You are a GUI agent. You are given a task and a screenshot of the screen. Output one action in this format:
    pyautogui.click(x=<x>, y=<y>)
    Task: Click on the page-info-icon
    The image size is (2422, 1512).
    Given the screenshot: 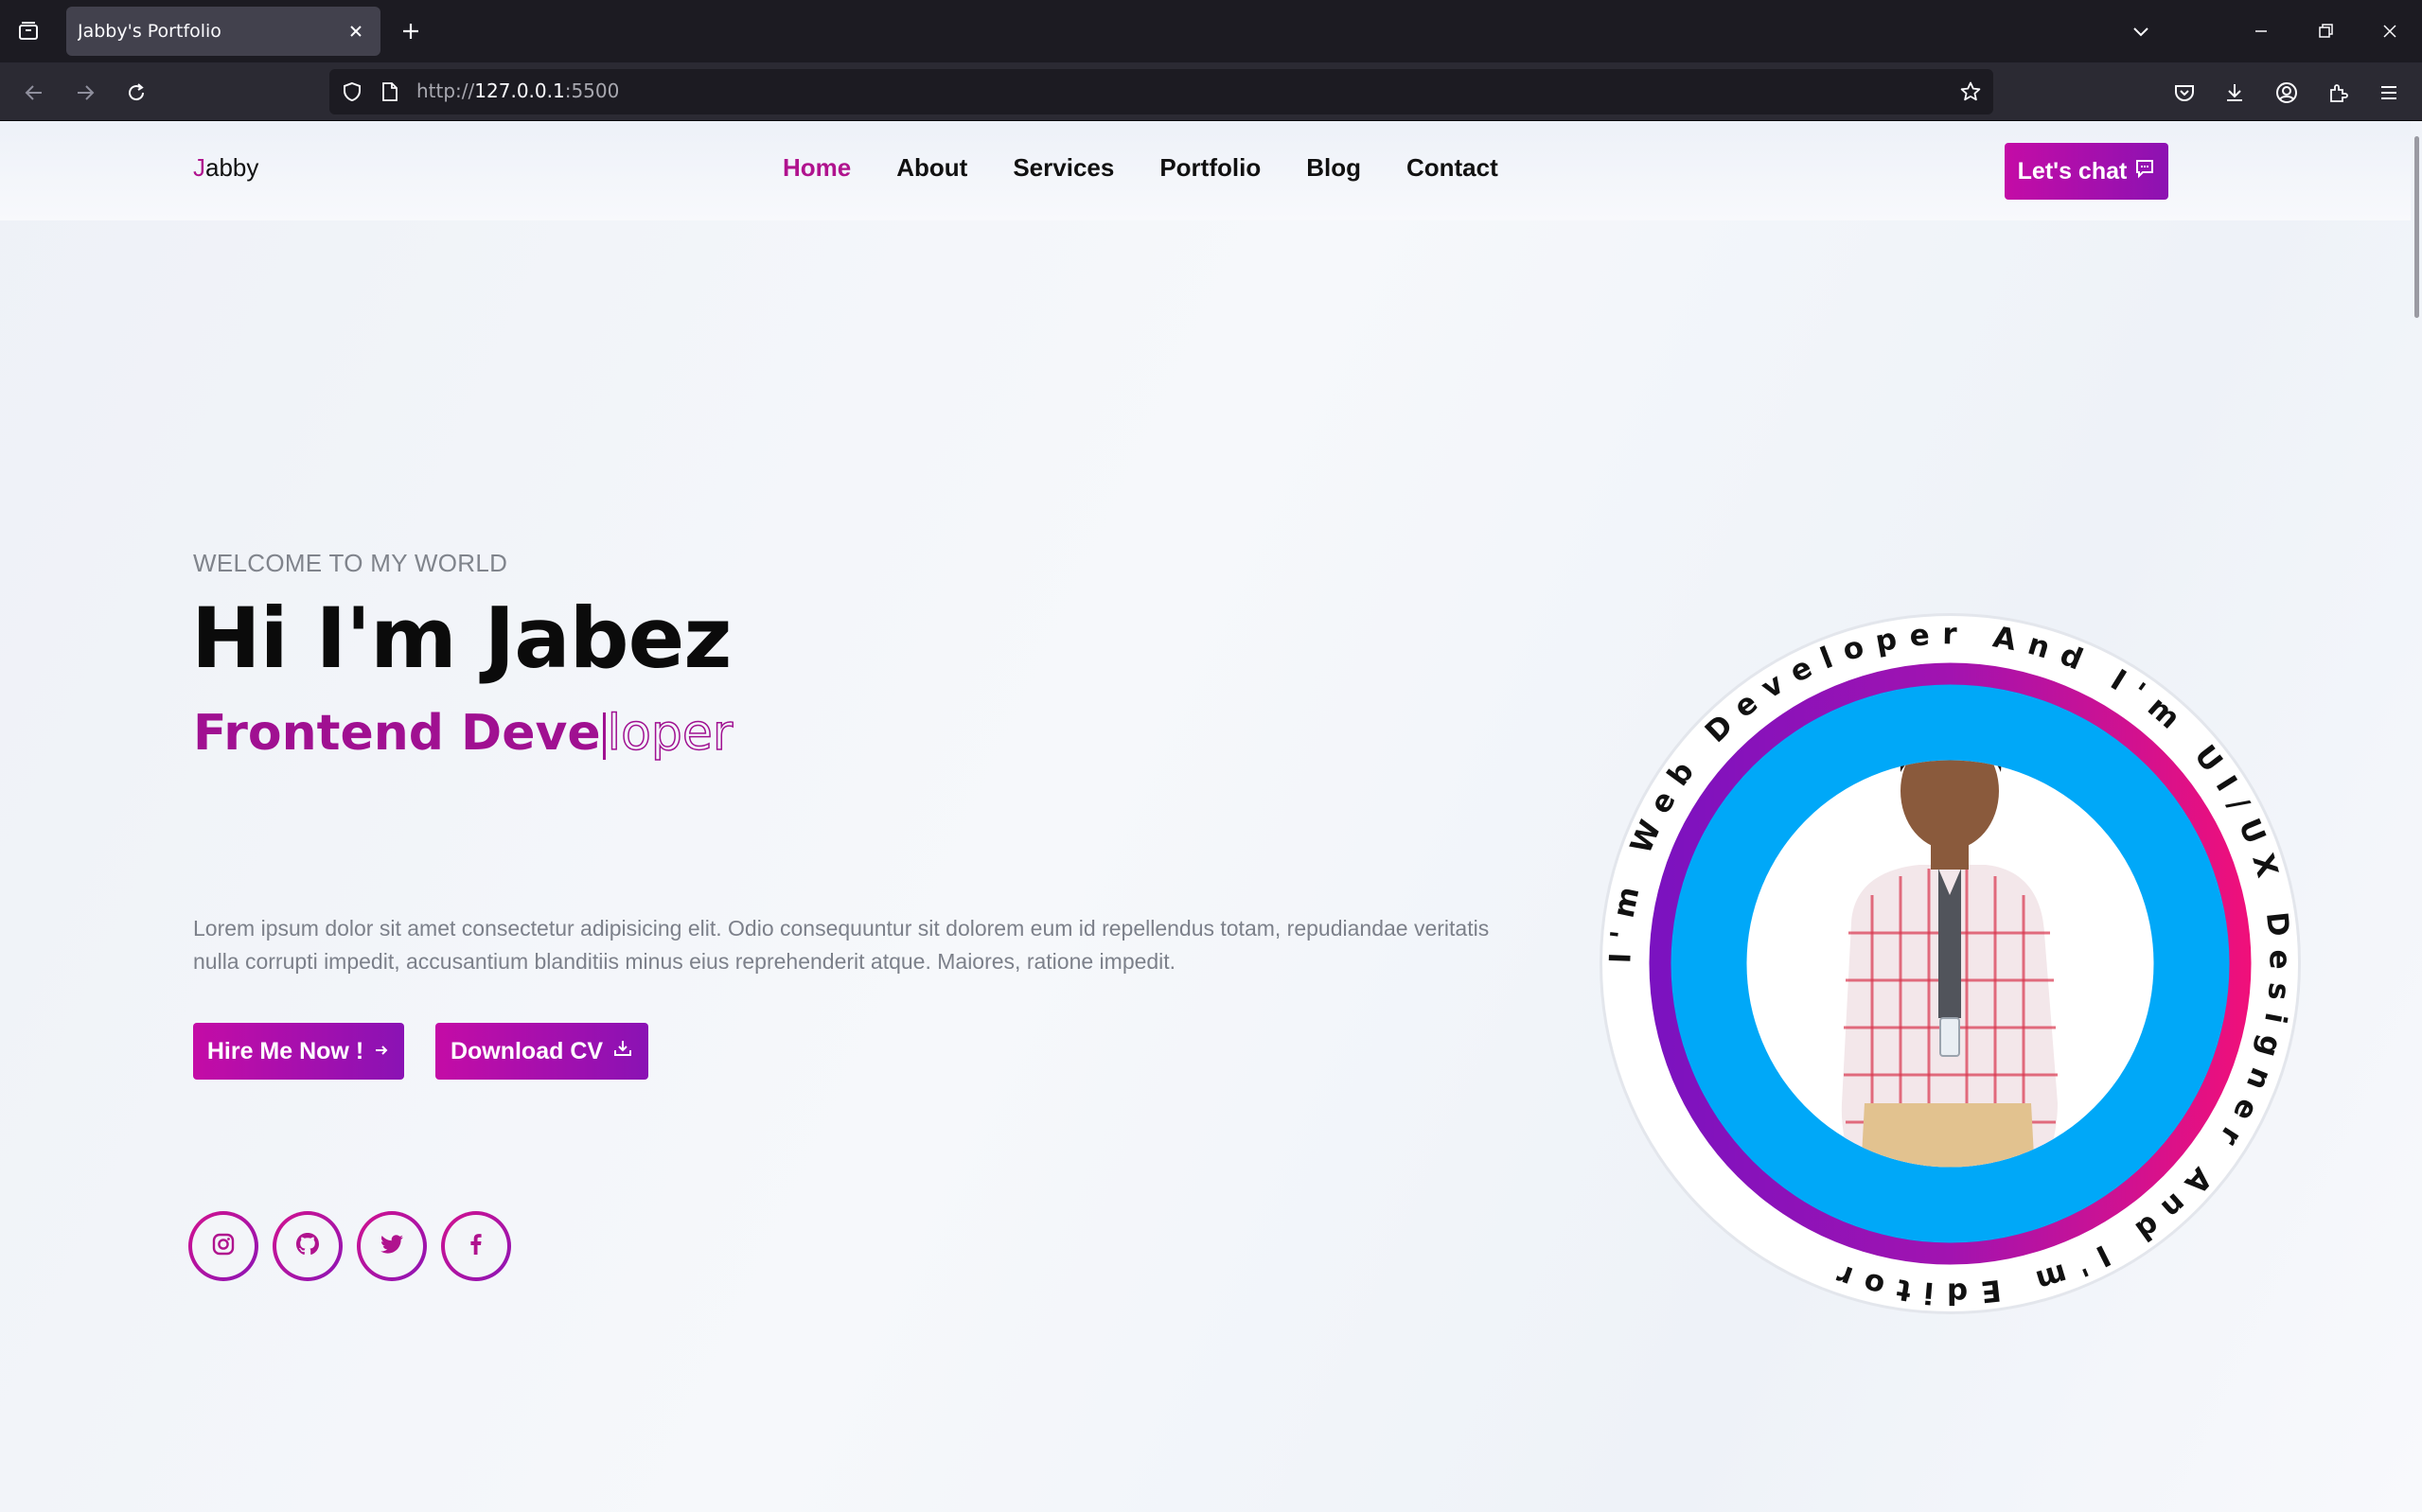 What is the action you would take?
    pyautogui.click(x=390, y=92)
    